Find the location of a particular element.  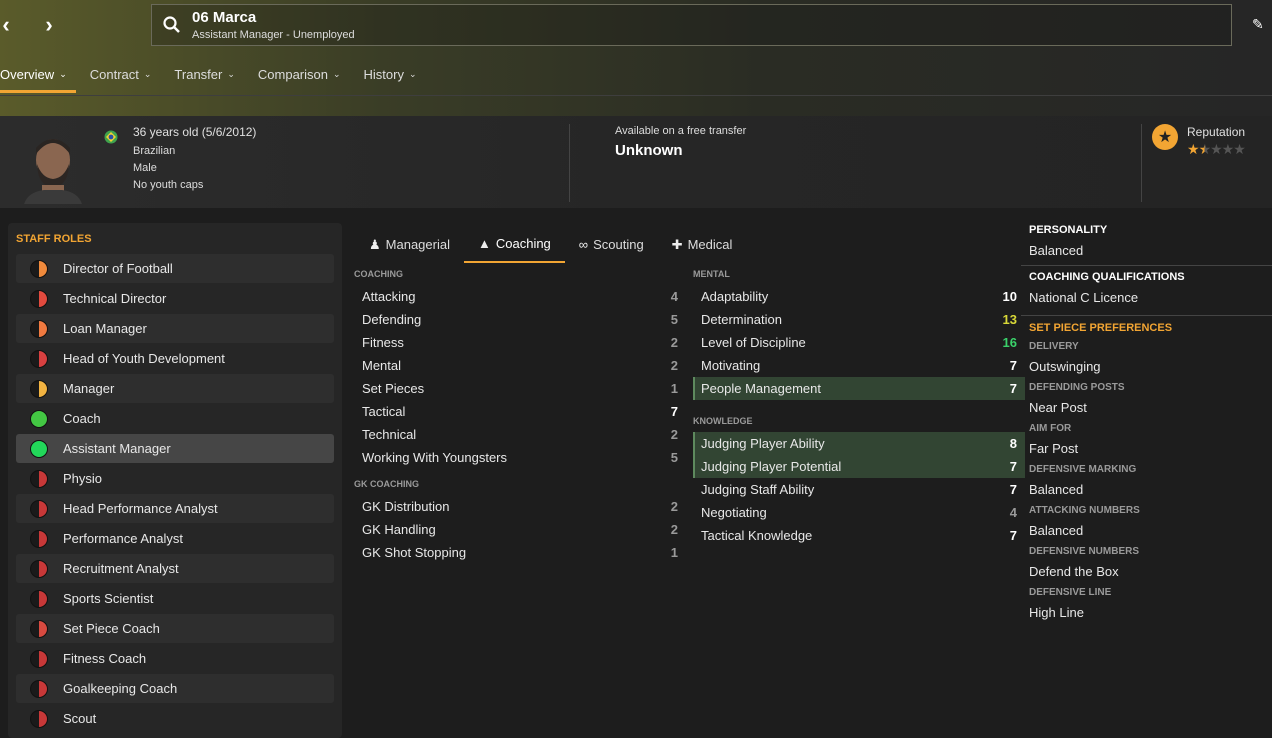

staff-role-label: Scout is located at coordinates (80, 718).